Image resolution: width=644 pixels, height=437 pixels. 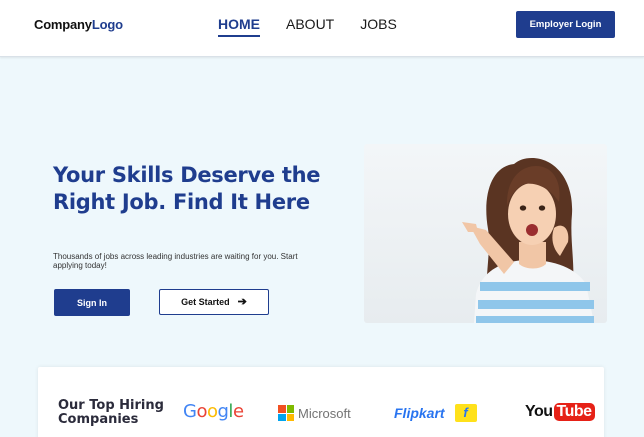 I want to click on get-started-label: Get Started, so click(x=205, y=302).